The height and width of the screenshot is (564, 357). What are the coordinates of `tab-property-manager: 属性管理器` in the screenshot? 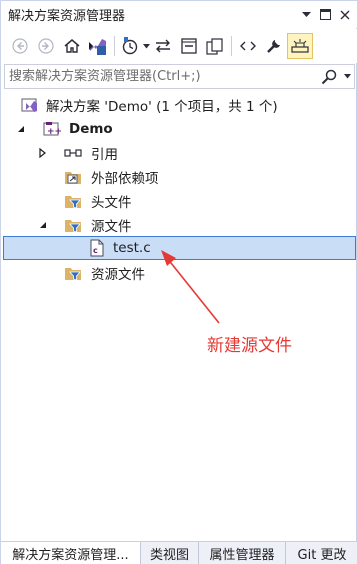 It's located at (242, 553).